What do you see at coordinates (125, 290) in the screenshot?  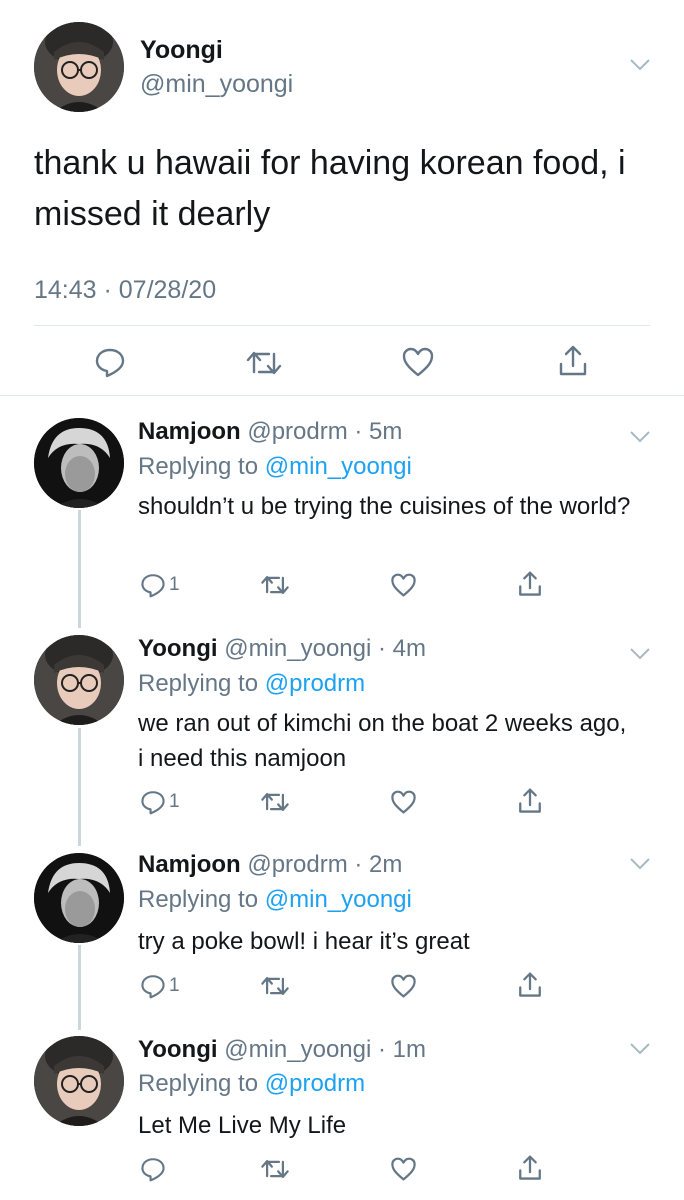 I see `tweet-timestamp: 14:43 · 07/28/20` at bounding box center [125, 290].